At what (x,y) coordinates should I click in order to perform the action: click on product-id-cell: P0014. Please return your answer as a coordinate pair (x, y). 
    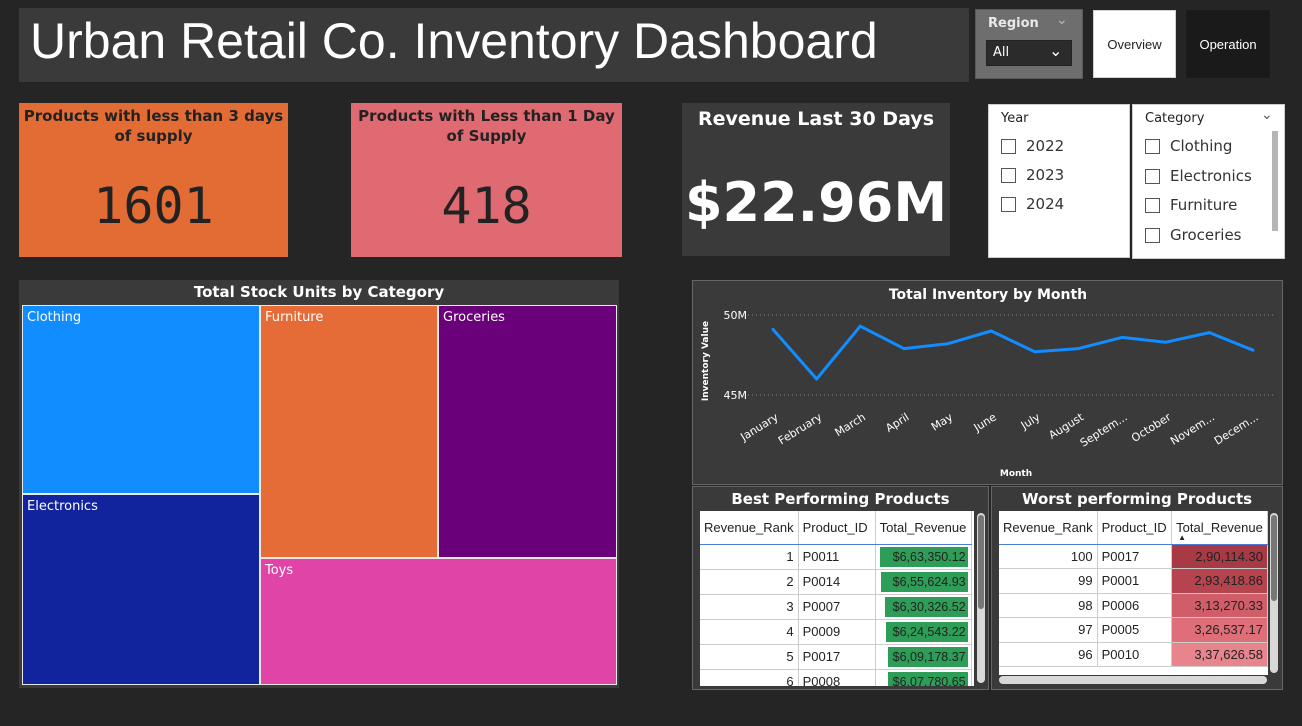
    Looking at the image, I should click on (837, 582).